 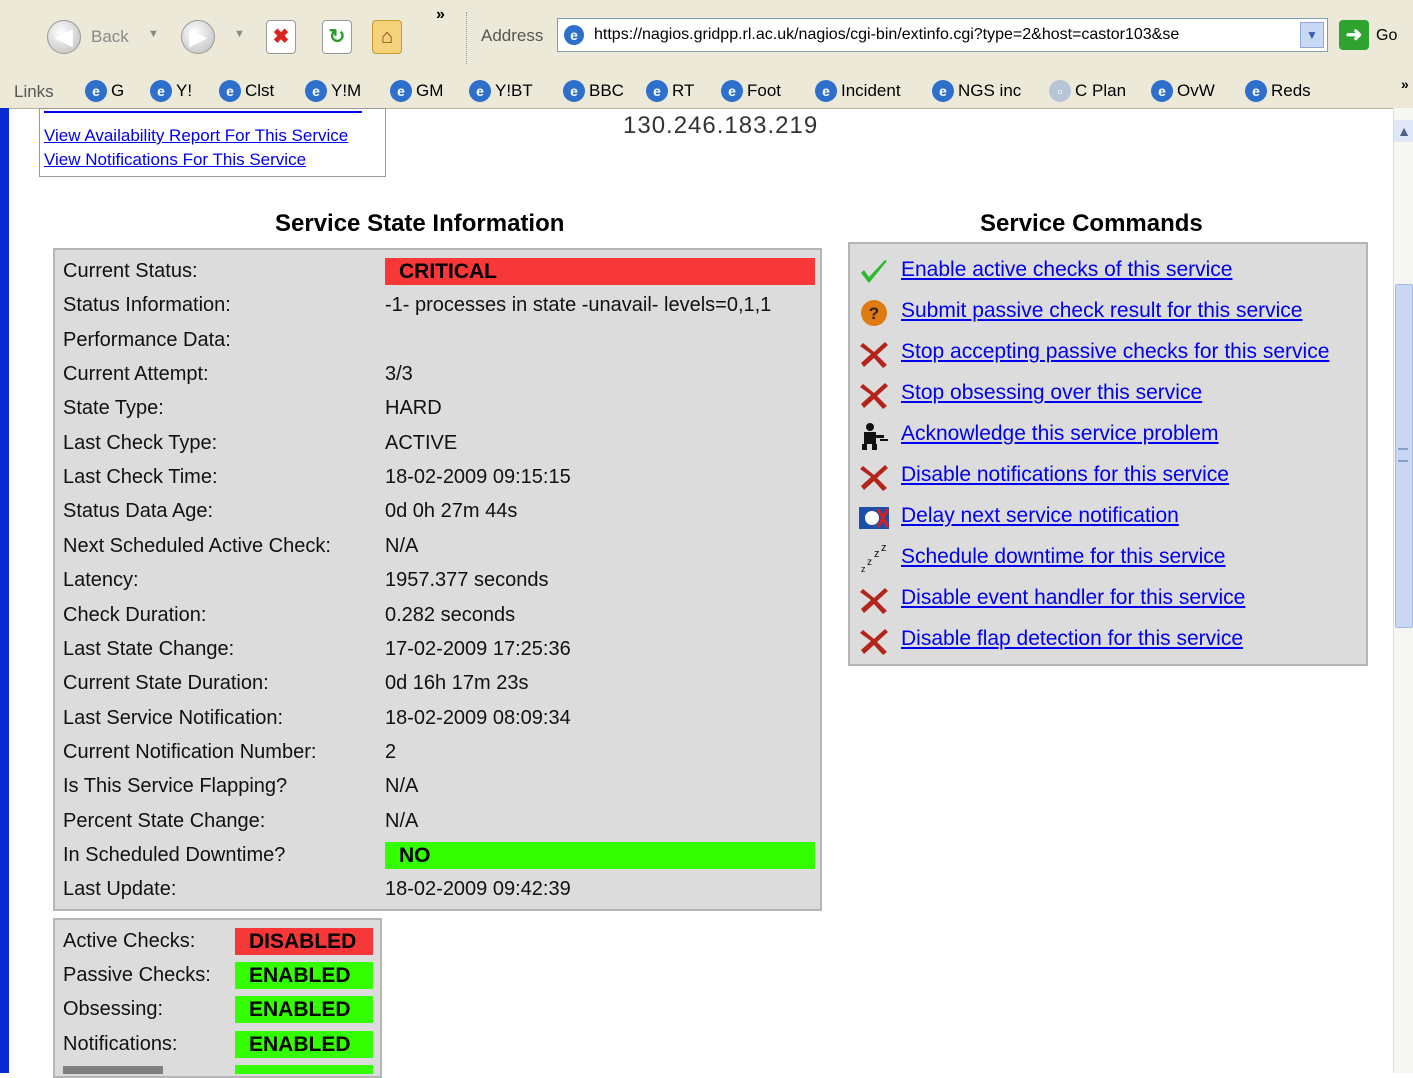 I want to click on forward-dropdown-icon: ▼, so click(x=239, y=34).